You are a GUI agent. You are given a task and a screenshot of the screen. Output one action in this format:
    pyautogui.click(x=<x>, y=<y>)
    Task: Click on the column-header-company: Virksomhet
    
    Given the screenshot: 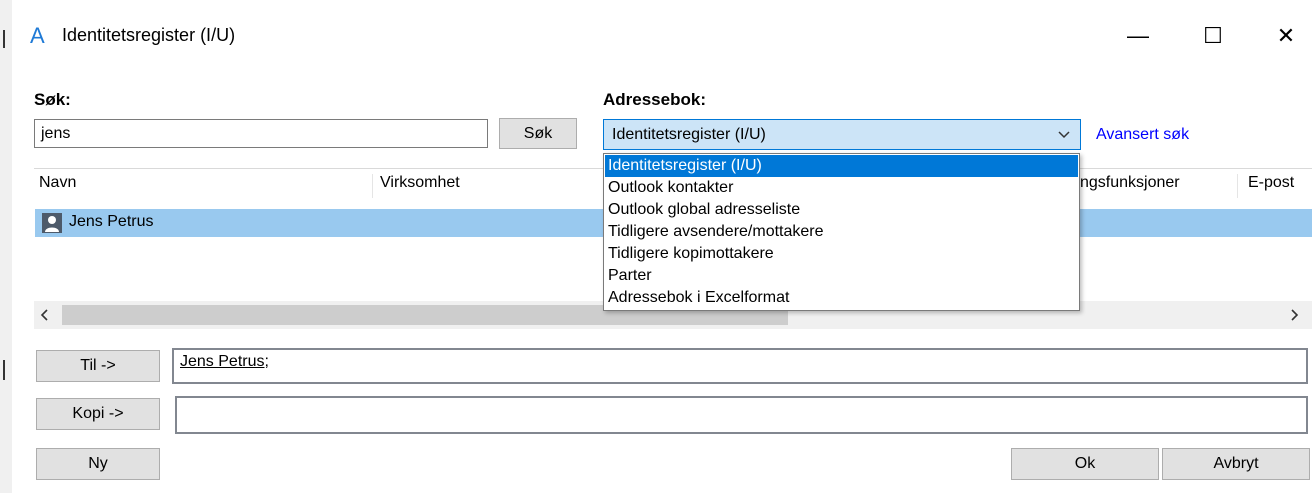 What is the action you would take?
    pyautogui.click(x=420, y=183)
    